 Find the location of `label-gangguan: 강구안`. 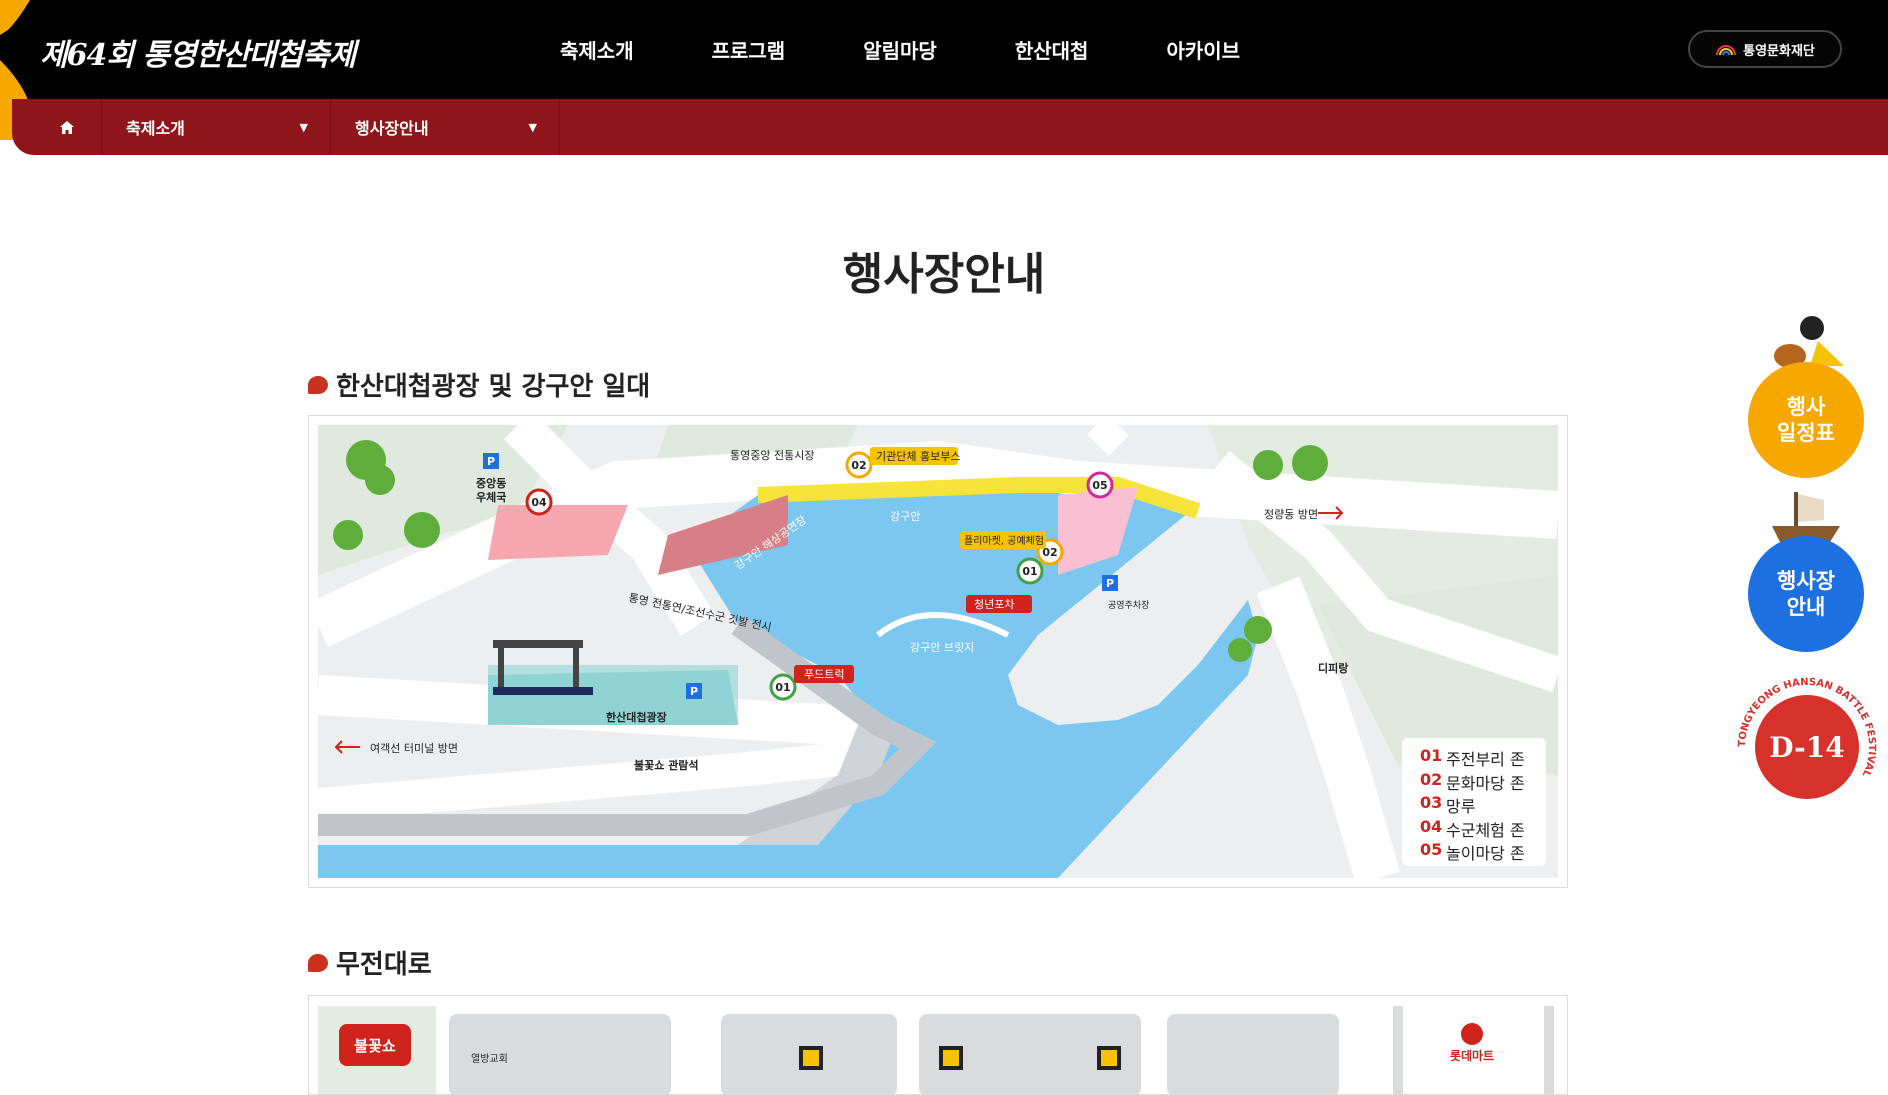

label-gangguan: 강구안 is located at coordinates (905, 516).